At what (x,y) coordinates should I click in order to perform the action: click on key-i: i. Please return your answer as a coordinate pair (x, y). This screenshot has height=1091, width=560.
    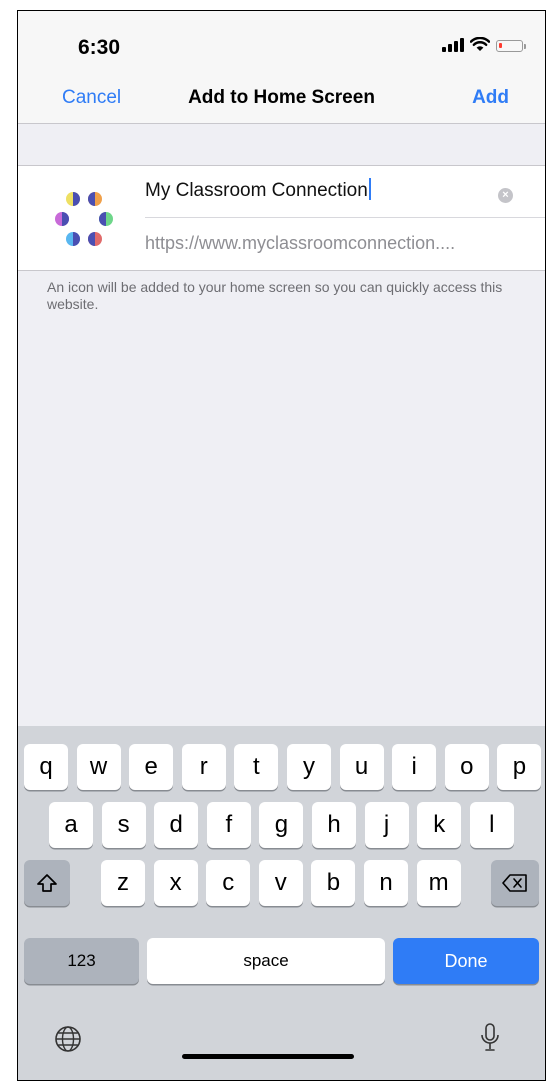
    Looking at the image, I should click on (414, 767).